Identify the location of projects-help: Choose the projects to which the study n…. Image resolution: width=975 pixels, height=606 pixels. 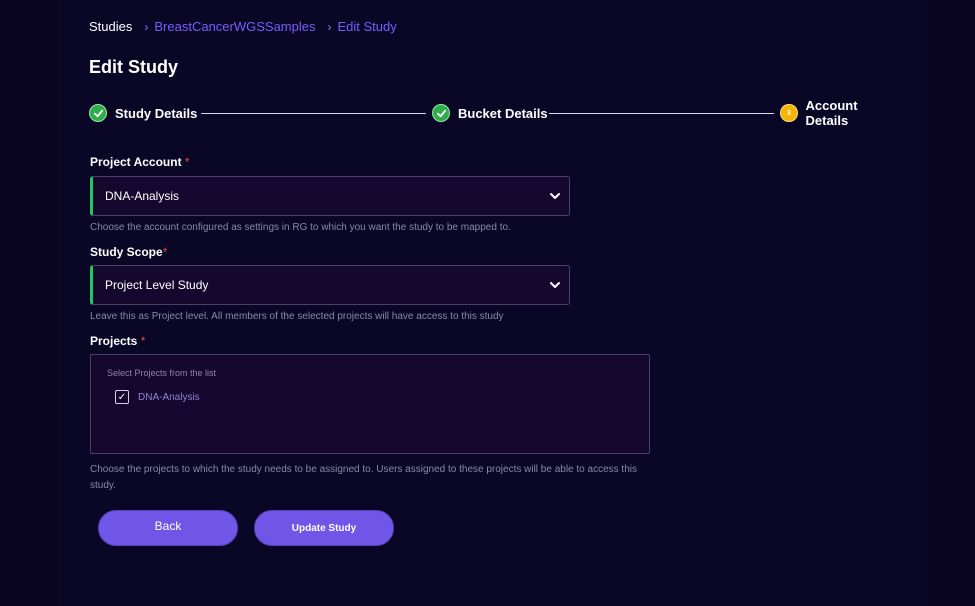
(363, 477).